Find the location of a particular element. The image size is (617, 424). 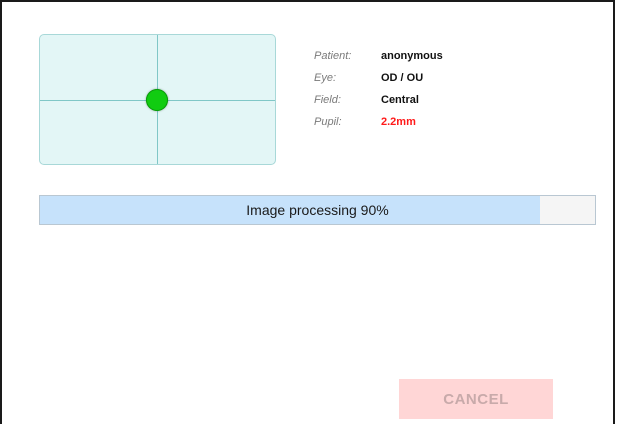

pupil-label: Pupil: is located at coordinates (328, 122).